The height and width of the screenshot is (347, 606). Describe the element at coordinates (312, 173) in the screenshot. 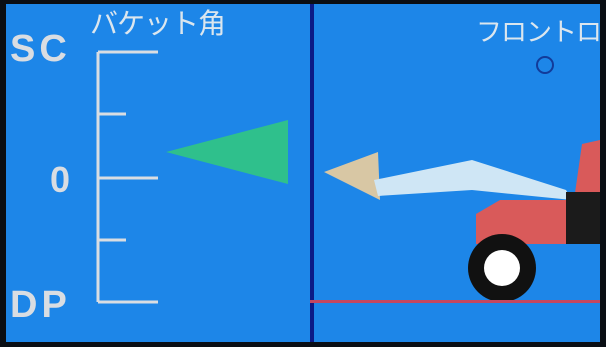

I see `panel-divider` at that location.